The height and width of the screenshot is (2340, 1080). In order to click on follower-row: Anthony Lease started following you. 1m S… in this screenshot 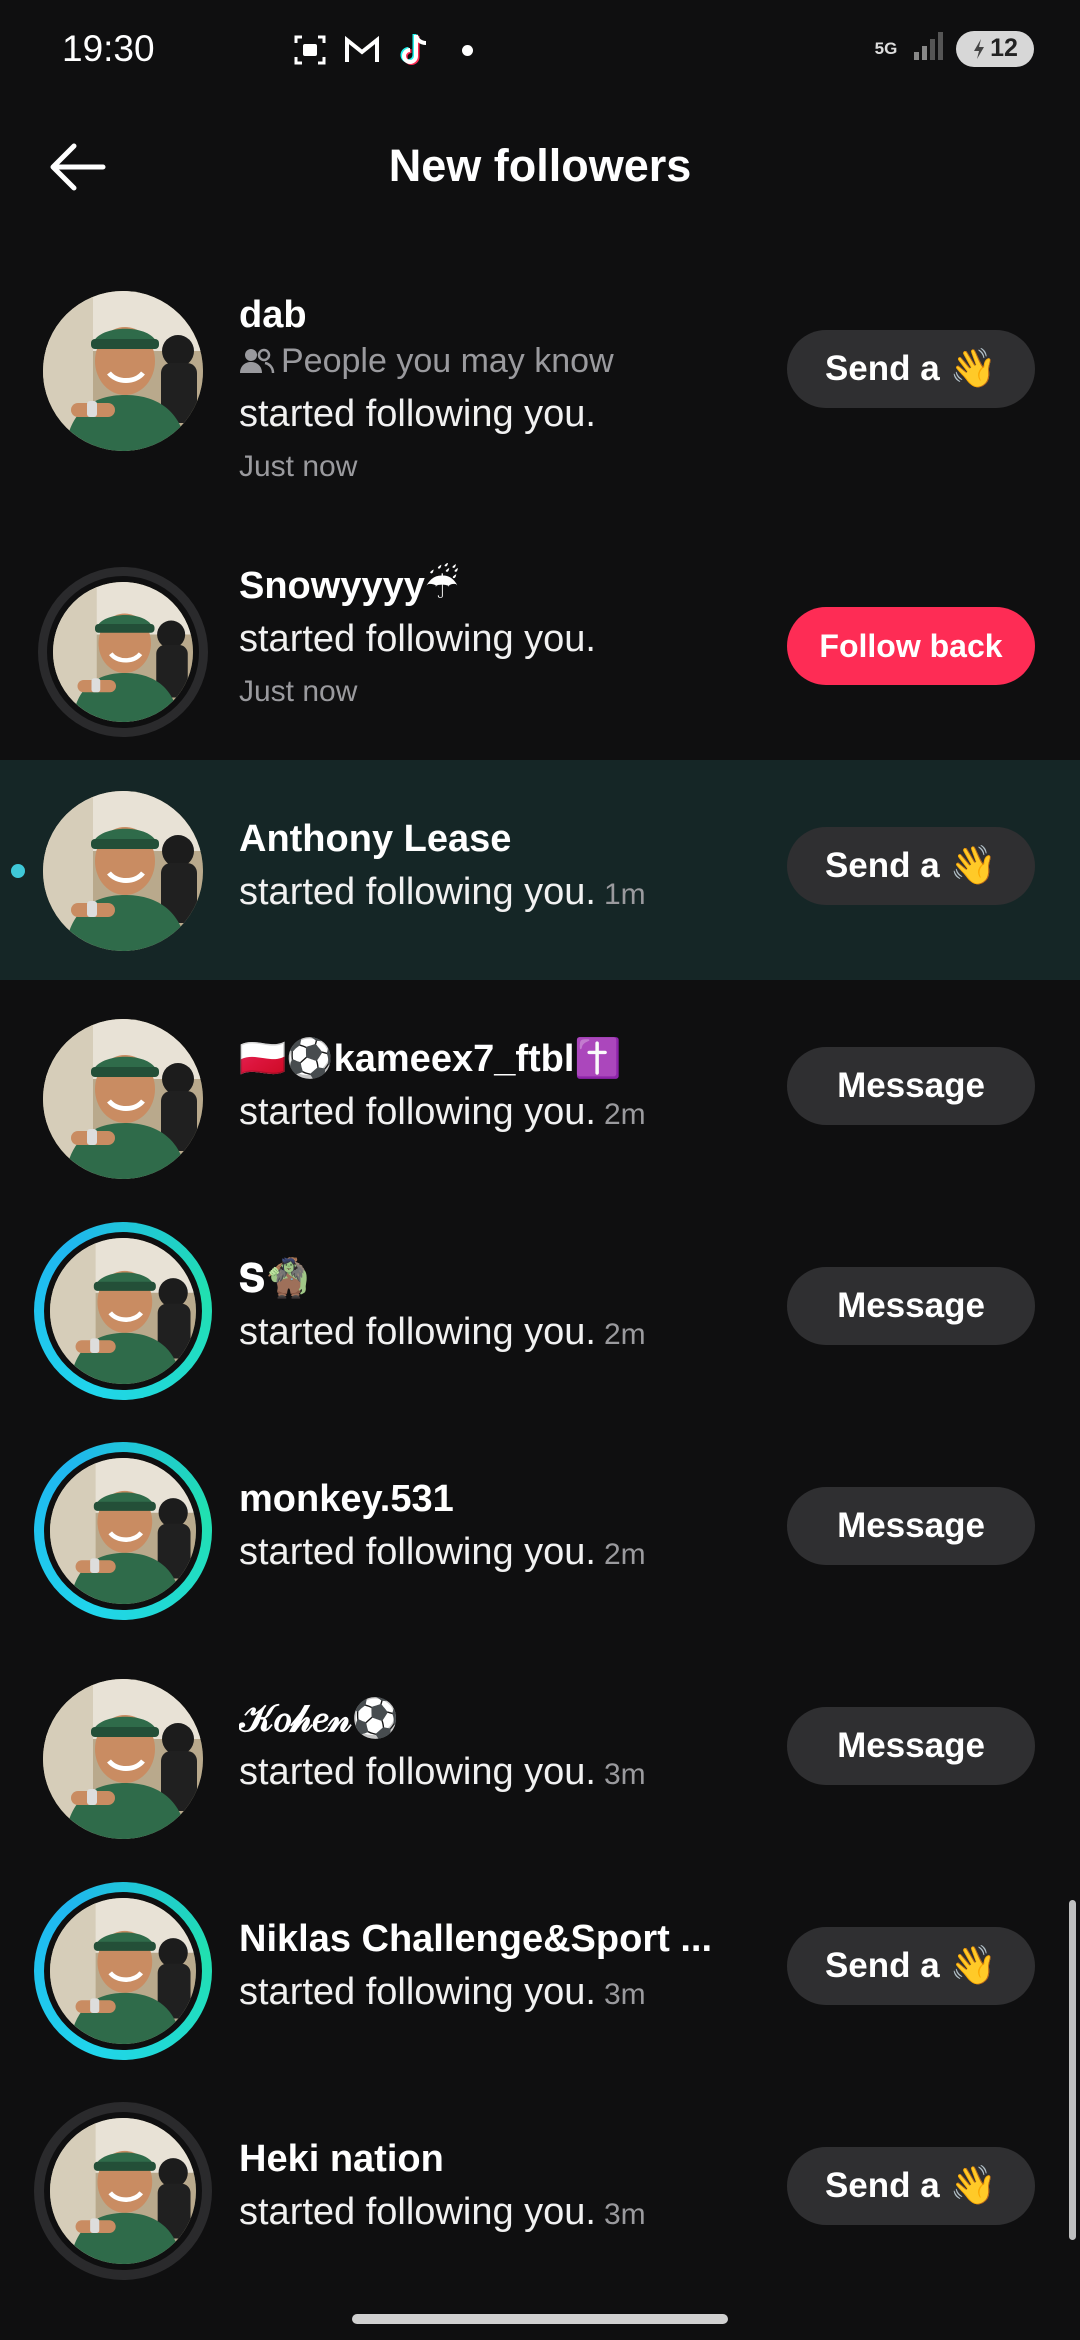, I will do `click(540, 870)`.